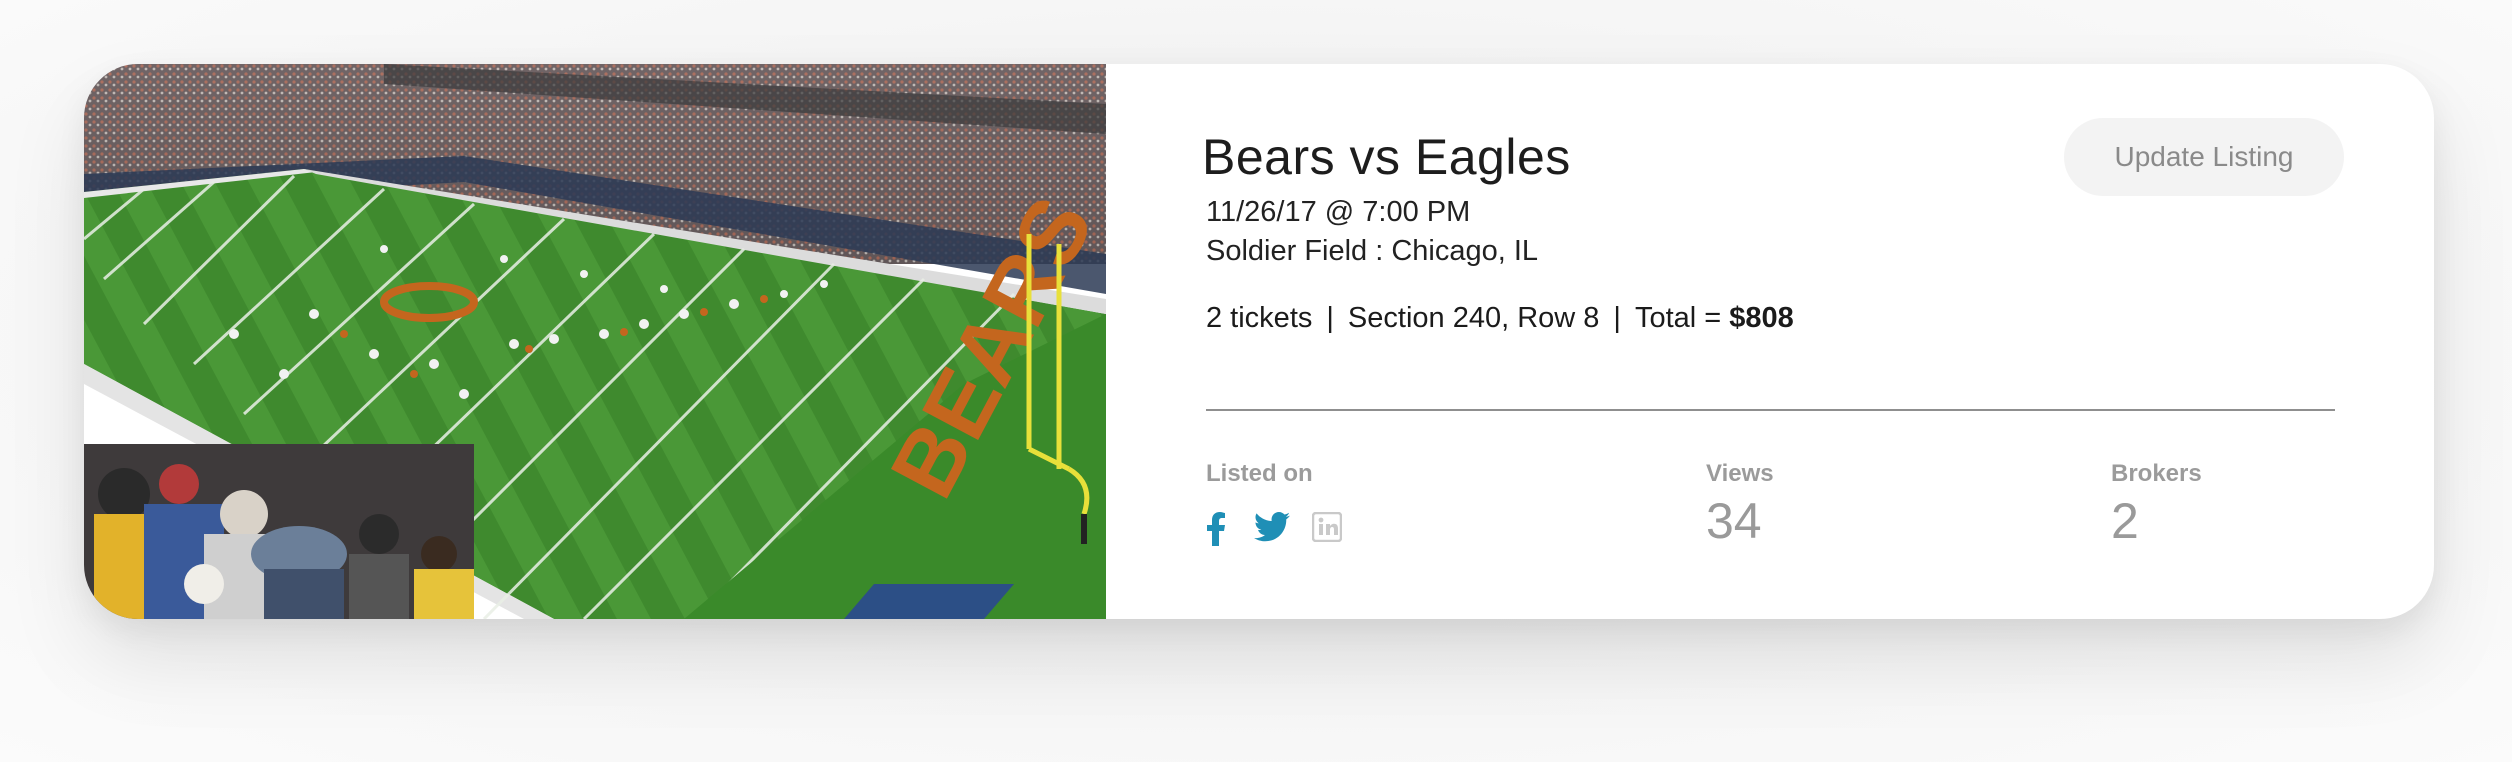 Image resolution: width=2512 pixels, height=762 pixels. I want to click on linkedin-icon, so click(1327, 527).